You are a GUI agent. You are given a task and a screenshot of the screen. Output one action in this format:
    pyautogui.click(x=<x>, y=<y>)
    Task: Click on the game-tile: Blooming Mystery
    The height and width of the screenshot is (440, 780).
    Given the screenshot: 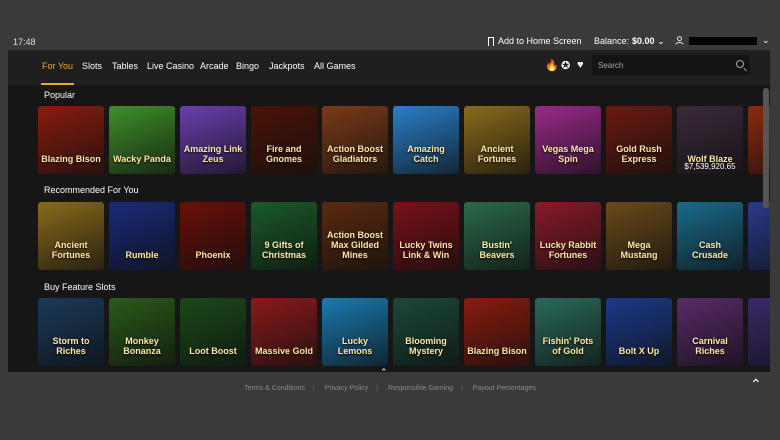 What is the action you would take?
    pyautogui.click(x=426, y=332)
    